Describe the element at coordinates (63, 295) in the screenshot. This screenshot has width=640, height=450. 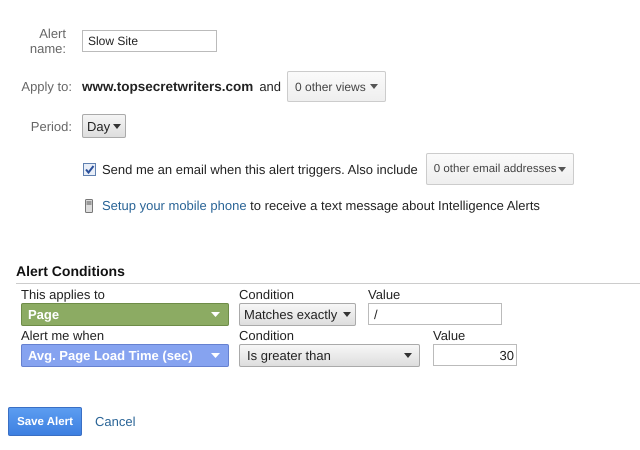
I see `column-label: This applies to` at that location.